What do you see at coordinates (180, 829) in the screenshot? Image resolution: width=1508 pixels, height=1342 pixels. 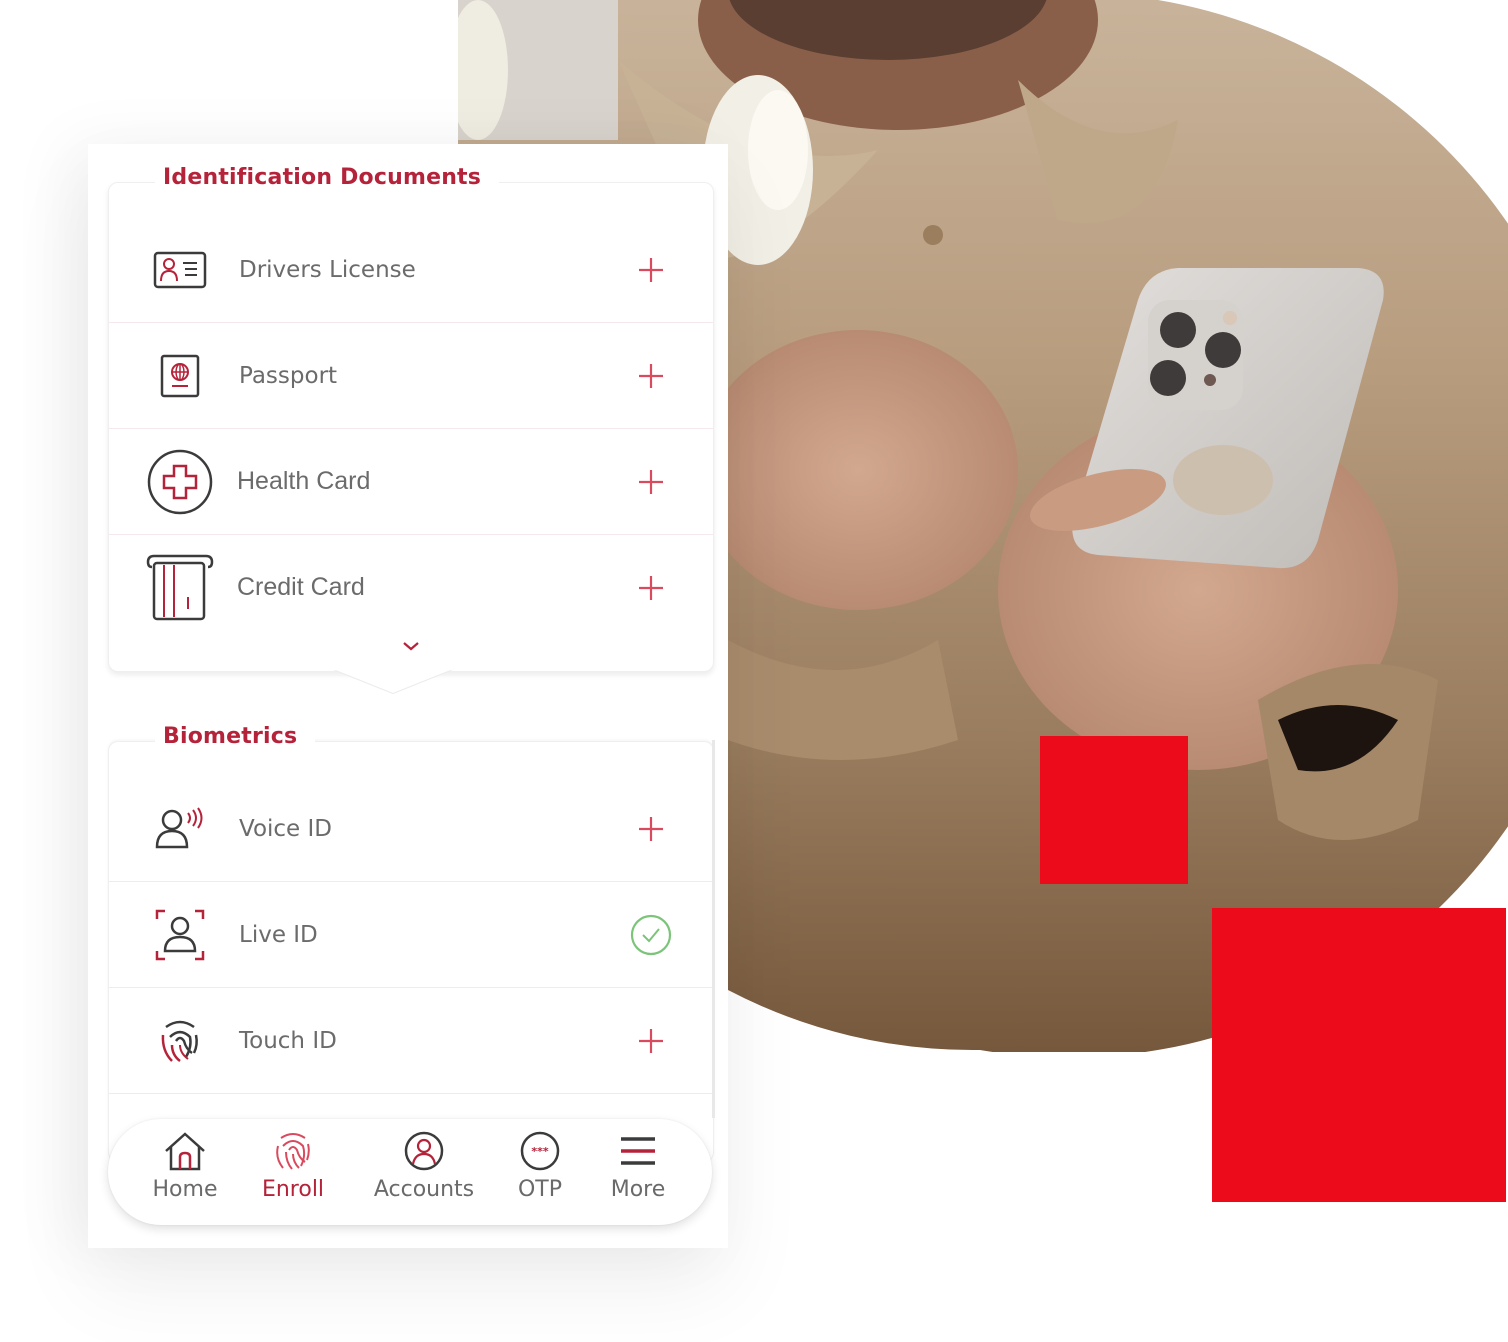 I see `voice-id-icon` at bounding box center [180, 829].